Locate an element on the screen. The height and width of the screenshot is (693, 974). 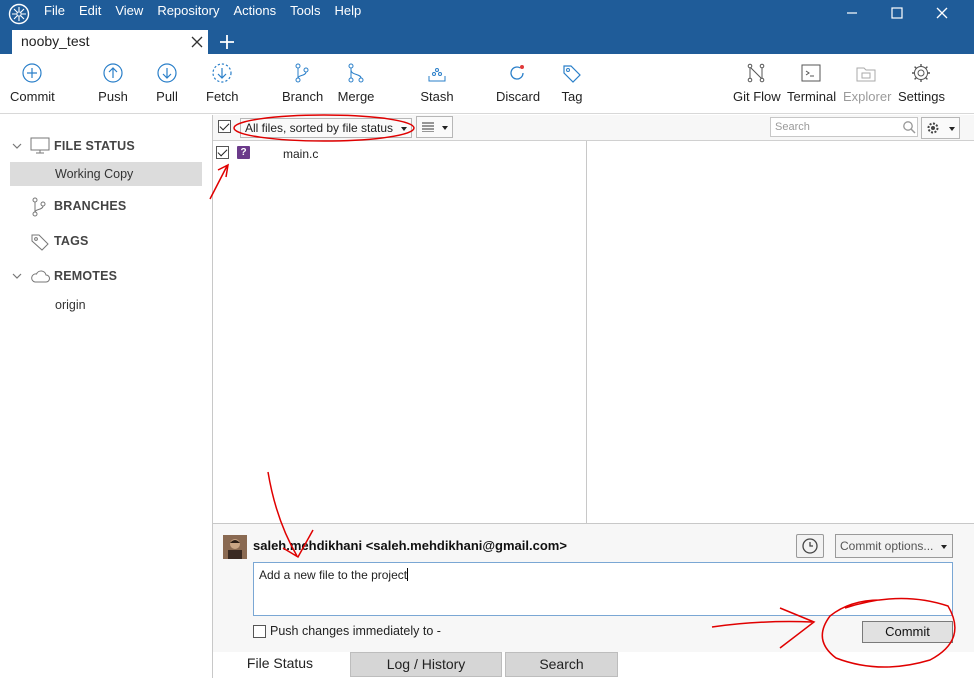
repo-tab: nooby_test is located at coordinates (110, 42).